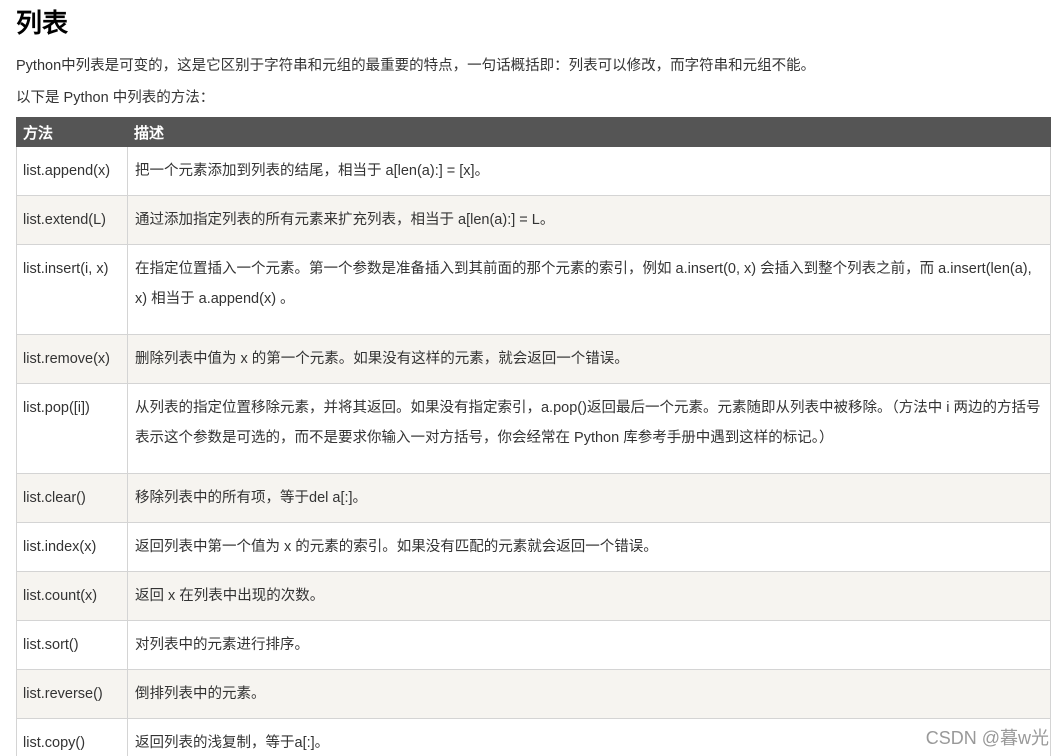 The height and width of the screenshot is (756, 1063). Describe the element at coordinates (589, 171) in the screenshot. I see `description-cell: 把一个元素添加到列表的结尾，相当于 a[len(a):] = [x]。` at that location.